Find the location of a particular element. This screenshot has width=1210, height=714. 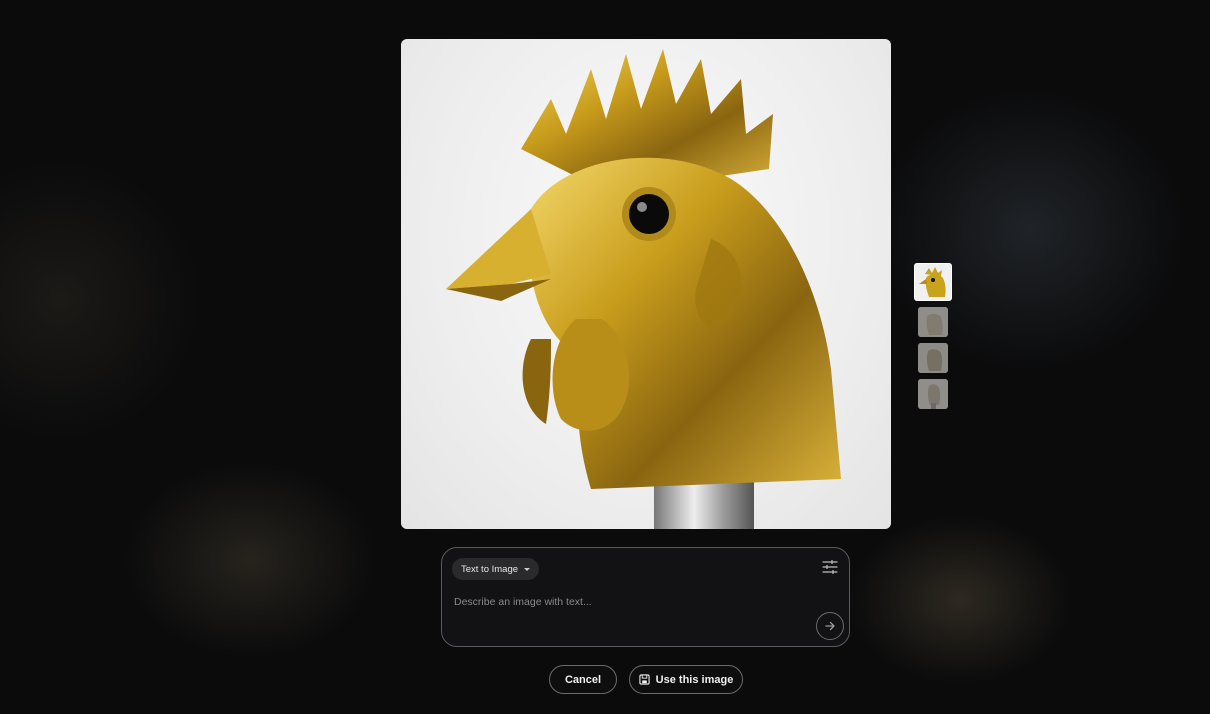

mode-dropdown: Text to Image is located at coordinates (496, 569).